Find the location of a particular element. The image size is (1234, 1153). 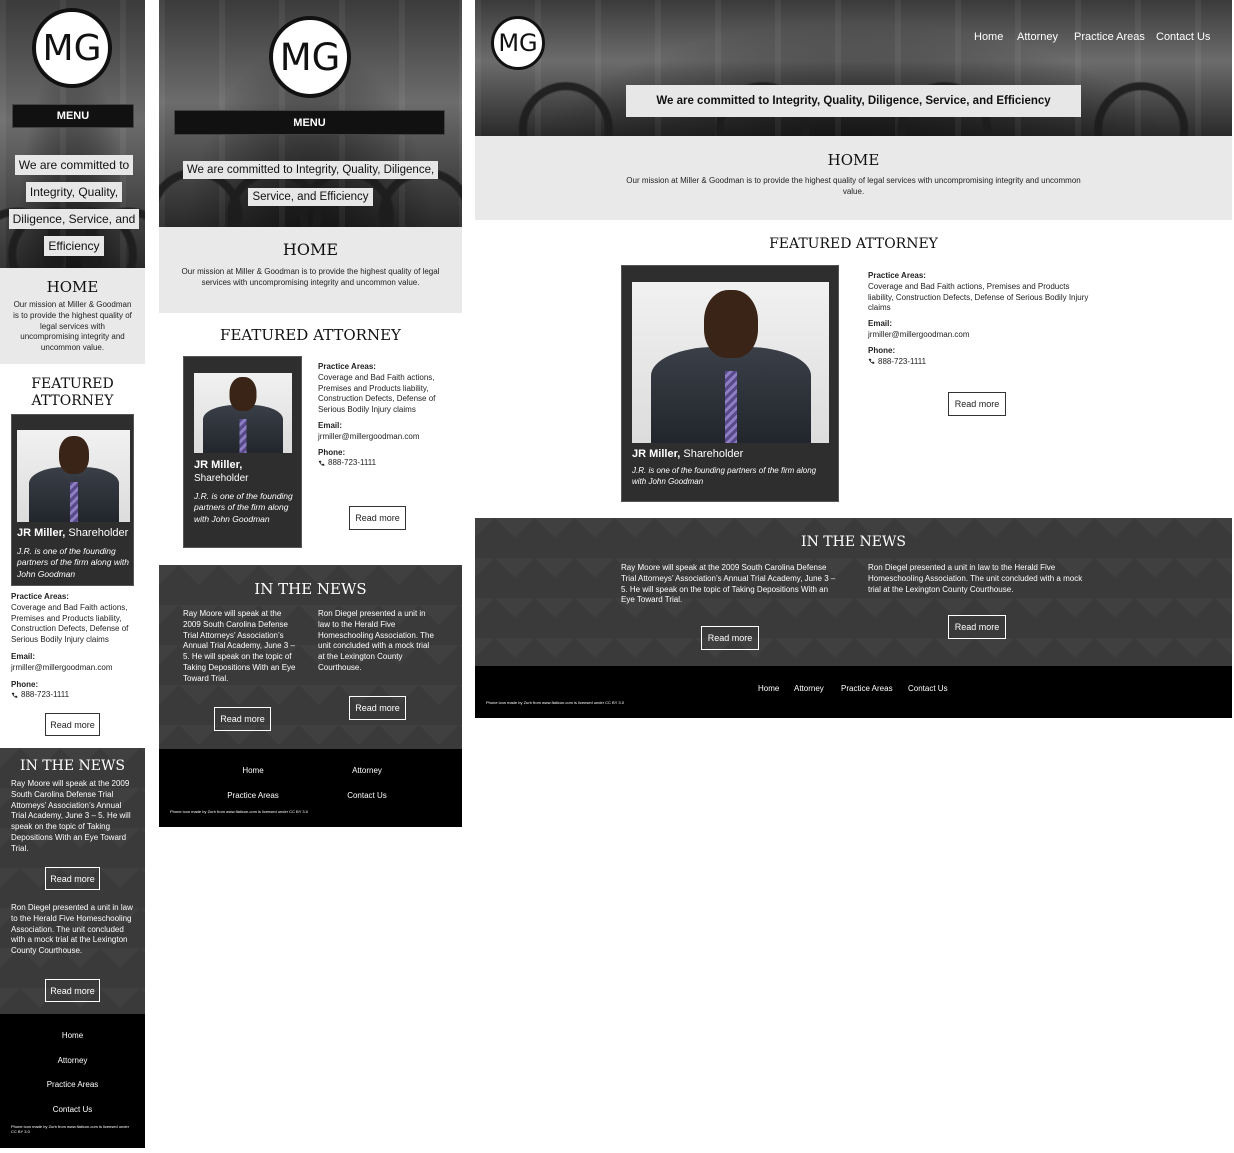

attorney-photo is located at coordinates (73, 476).